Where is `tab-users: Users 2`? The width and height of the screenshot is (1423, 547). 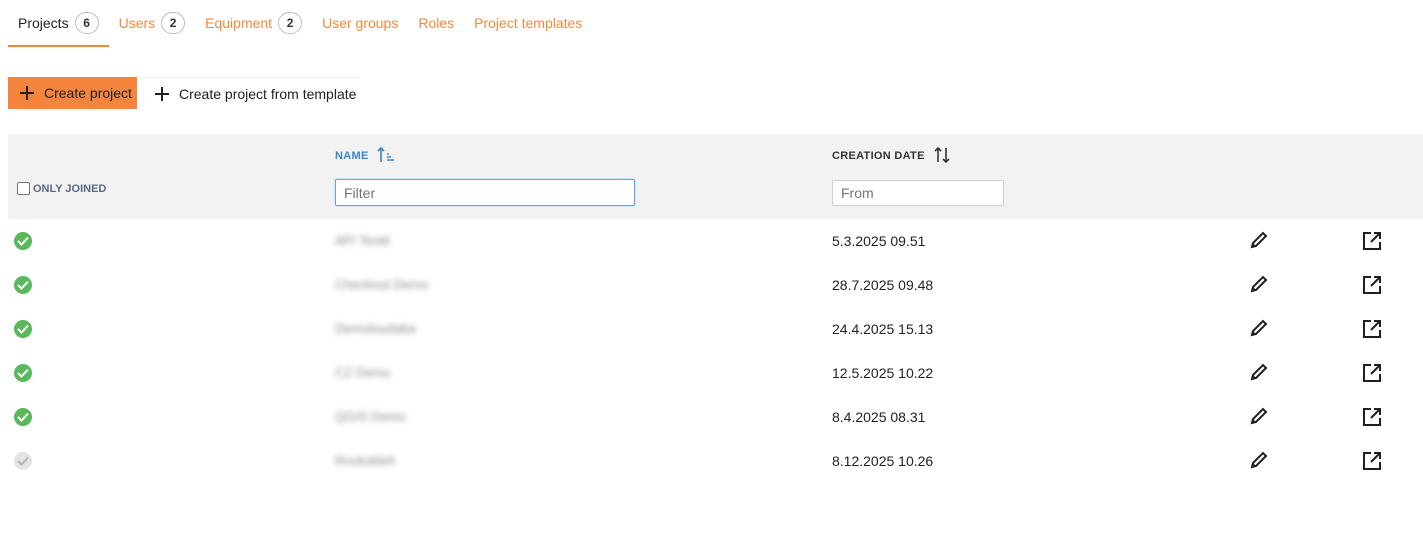
tab-users: Users 2 is located at coordinates (152, 23).